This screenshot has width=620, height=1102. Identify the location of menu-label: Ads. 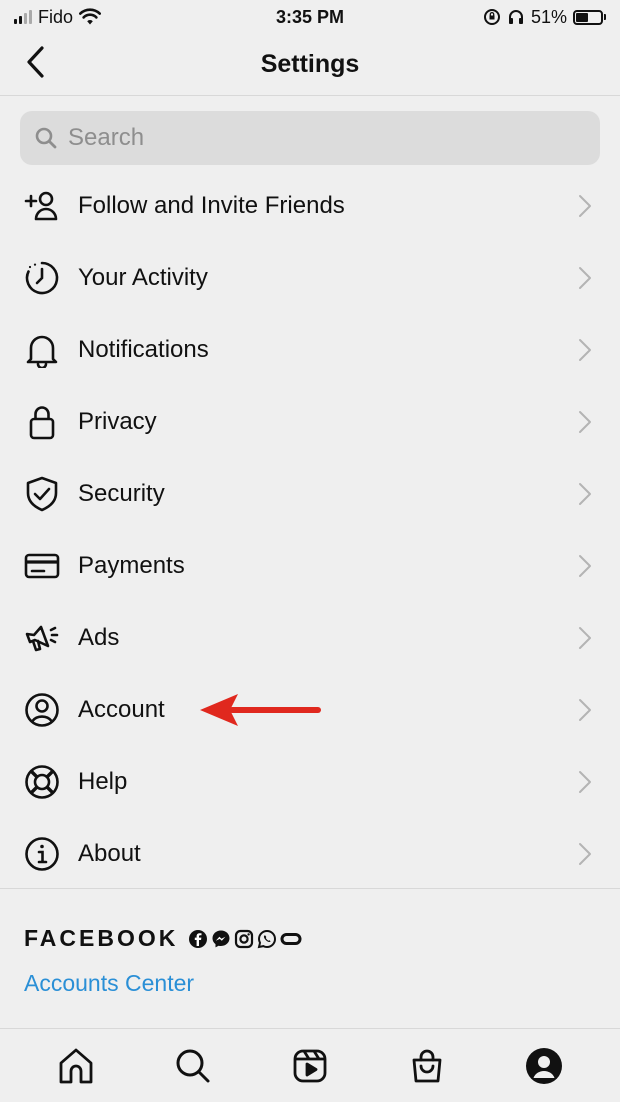
(99, 637).